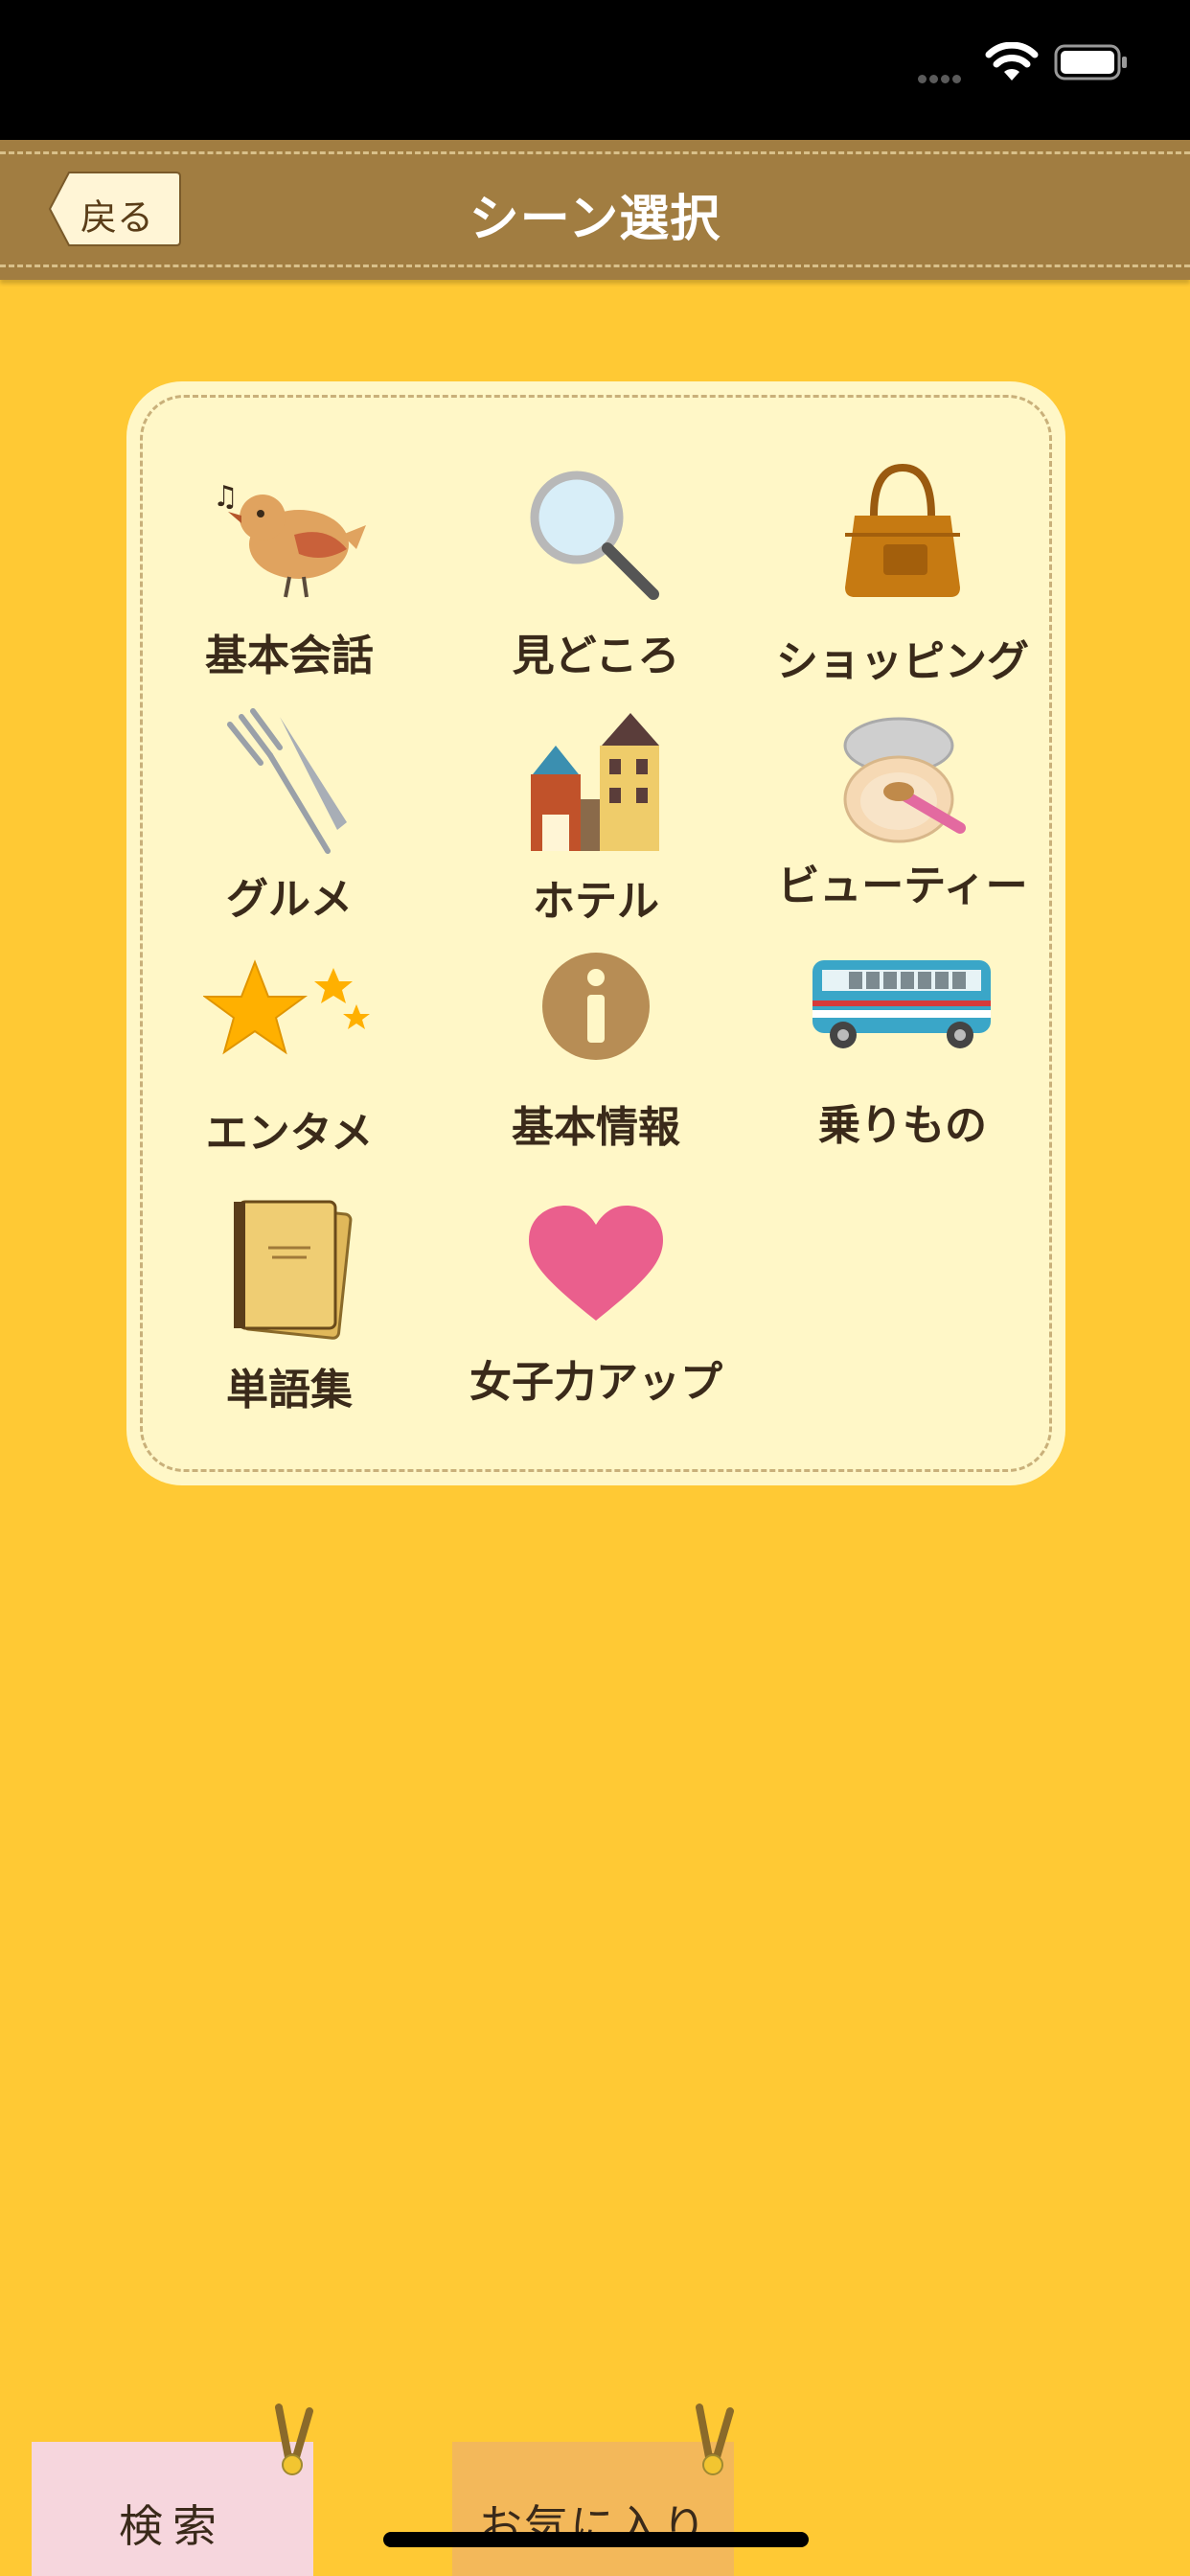  What do you see at coordinates (287, 1007) in the screenshot?
I see `stars-icon` at bounding box center [287, 1007].